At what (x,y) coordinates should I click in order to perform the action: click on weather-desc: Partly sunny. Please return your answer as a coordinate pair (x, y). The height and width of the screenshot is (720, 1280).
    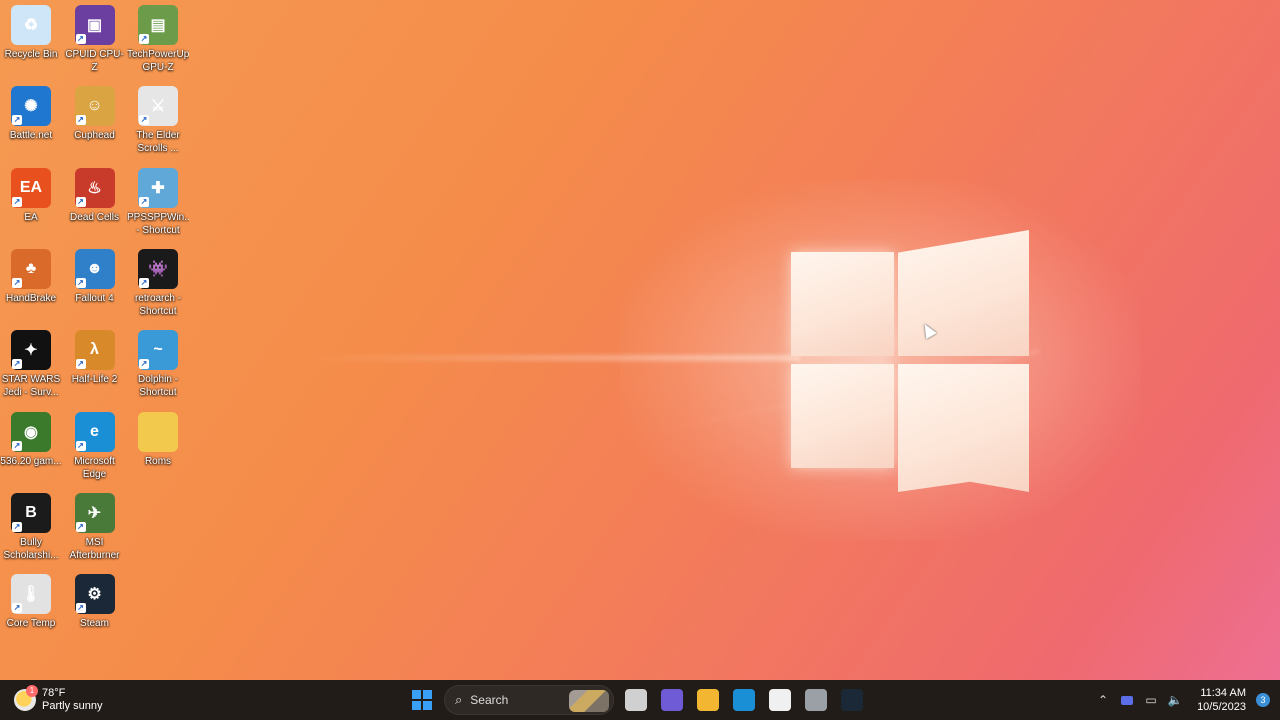
    Looking at the image, I should click on (72, 706).